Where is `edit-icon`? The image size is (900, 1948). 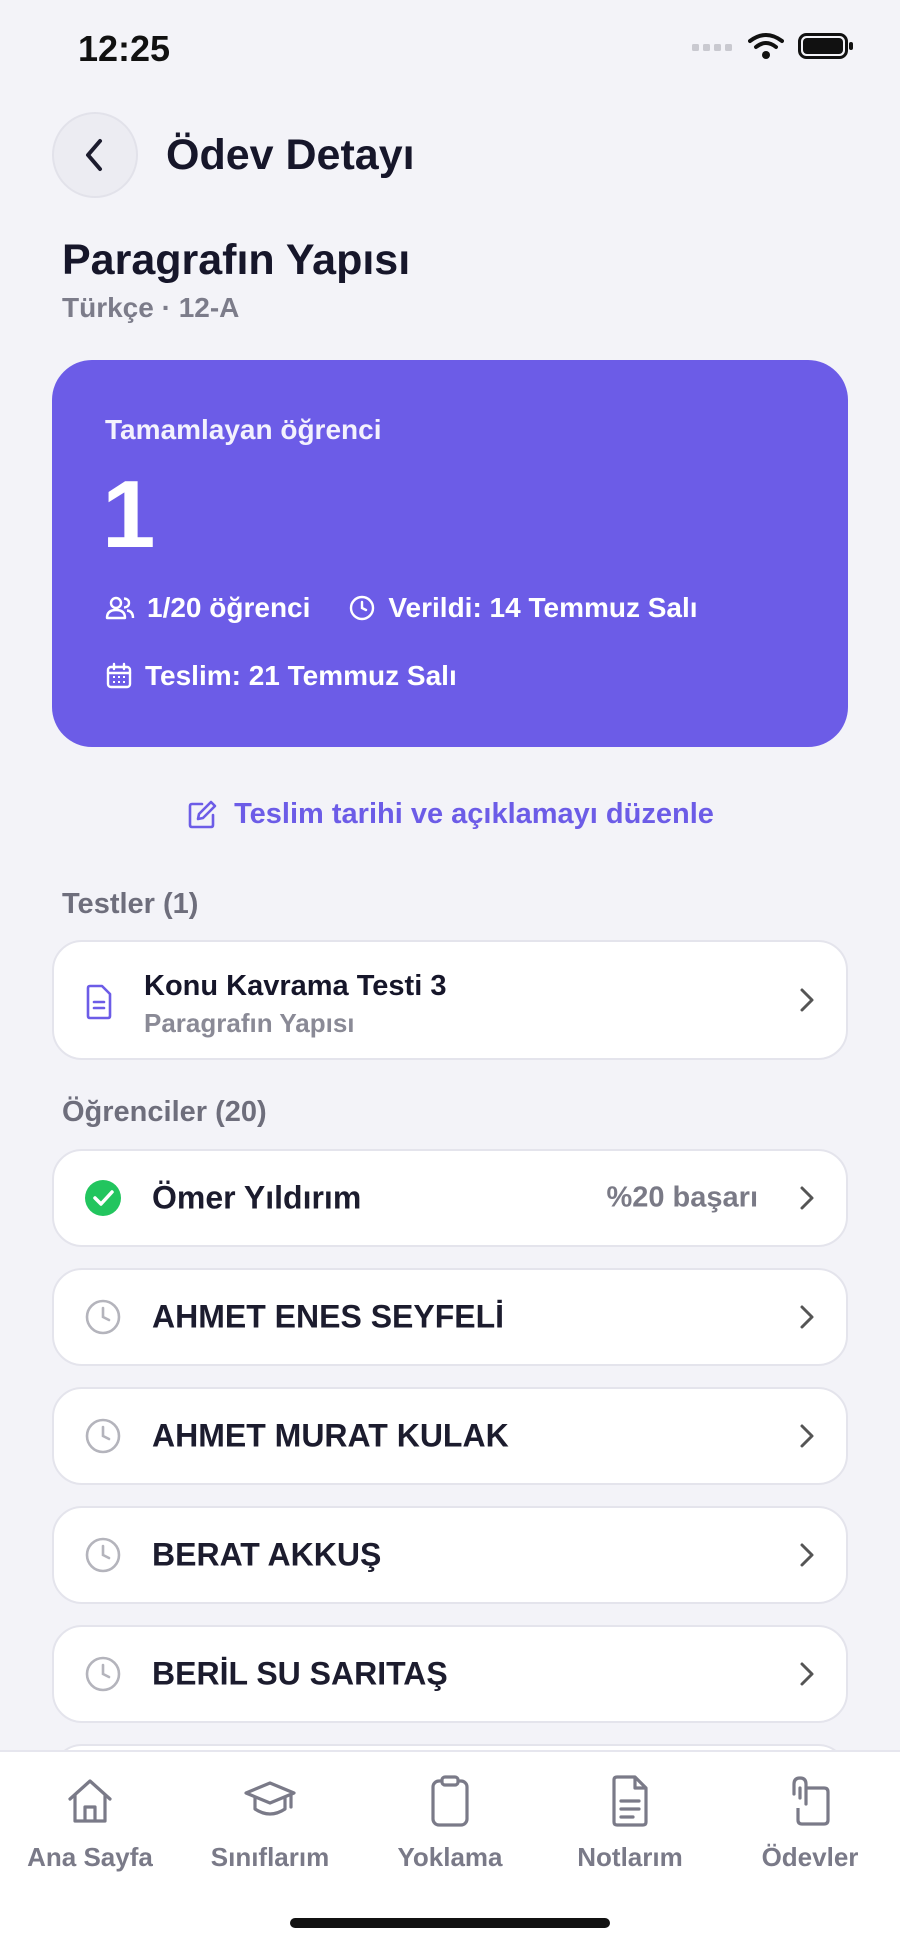
edit-icon is located at coordinates (202, 814).